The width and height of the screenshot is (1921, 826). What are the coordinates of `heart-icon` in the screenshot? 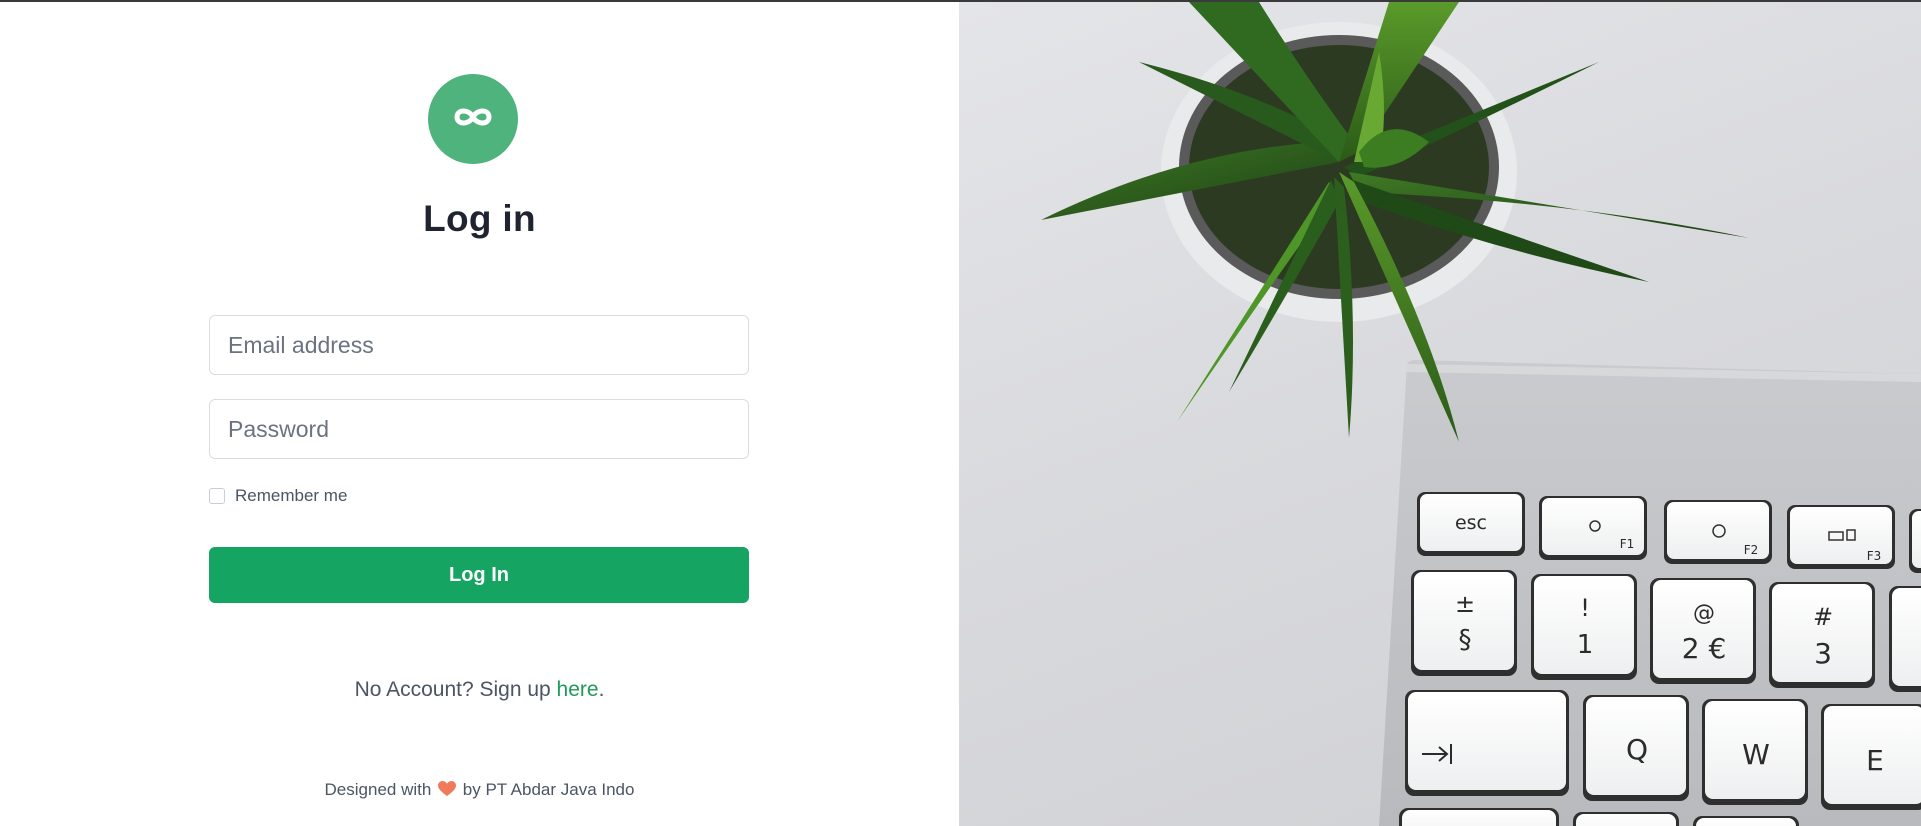 It's located at (447, 791).